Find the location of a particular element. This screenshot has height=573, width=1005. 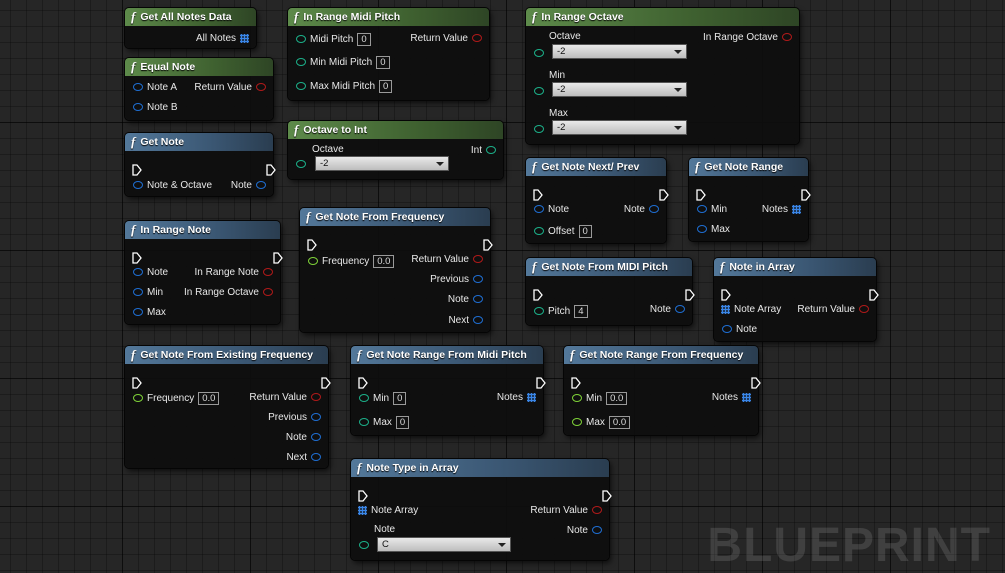

offset-value-field: 0 is located at coordinates (585, 231).